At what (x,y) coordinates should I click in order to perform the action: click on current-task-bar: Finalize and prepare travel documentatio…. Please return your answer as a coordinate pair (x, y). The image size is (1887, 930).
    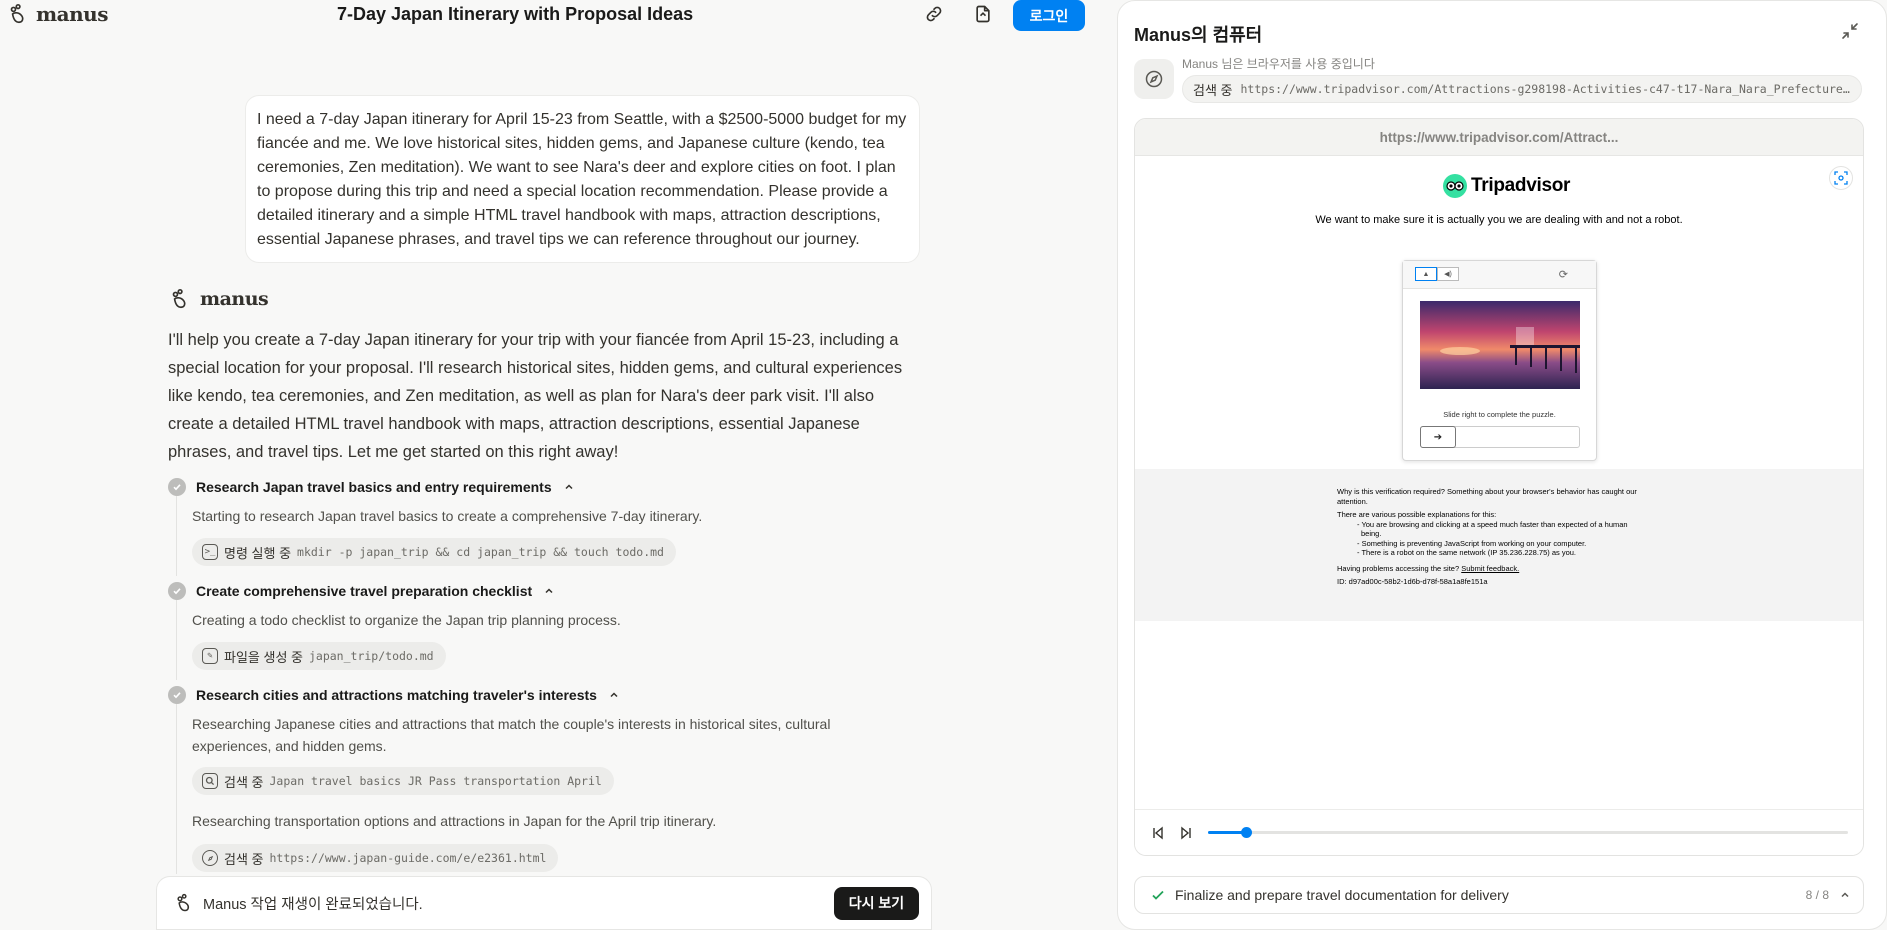
    Looking at the image, I should click on (1499, 895).